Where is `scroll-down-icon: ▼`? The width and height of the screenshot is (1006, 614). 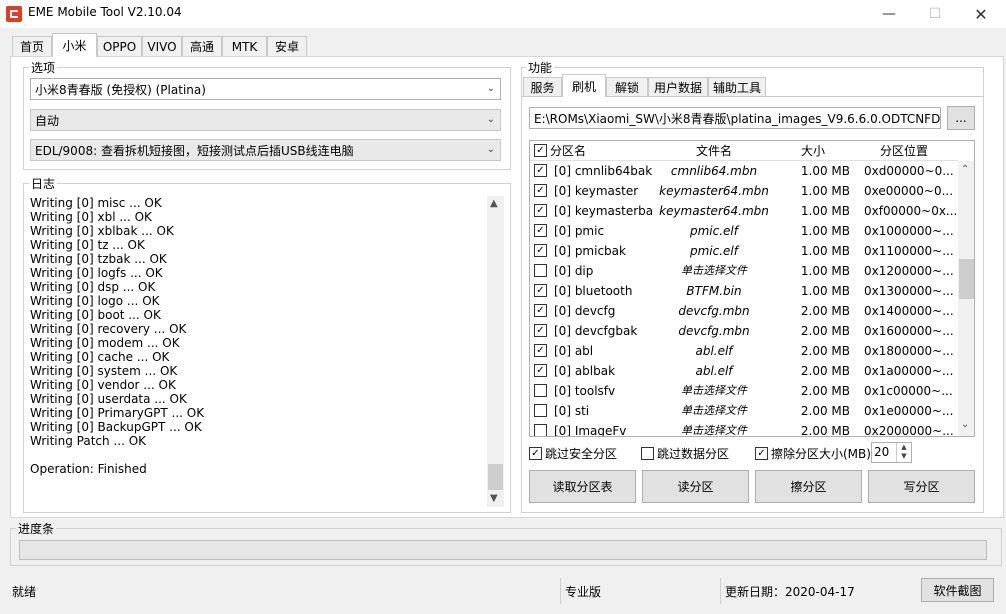
scroll-down-icon: ▼ is located at coordinates (494, 498).